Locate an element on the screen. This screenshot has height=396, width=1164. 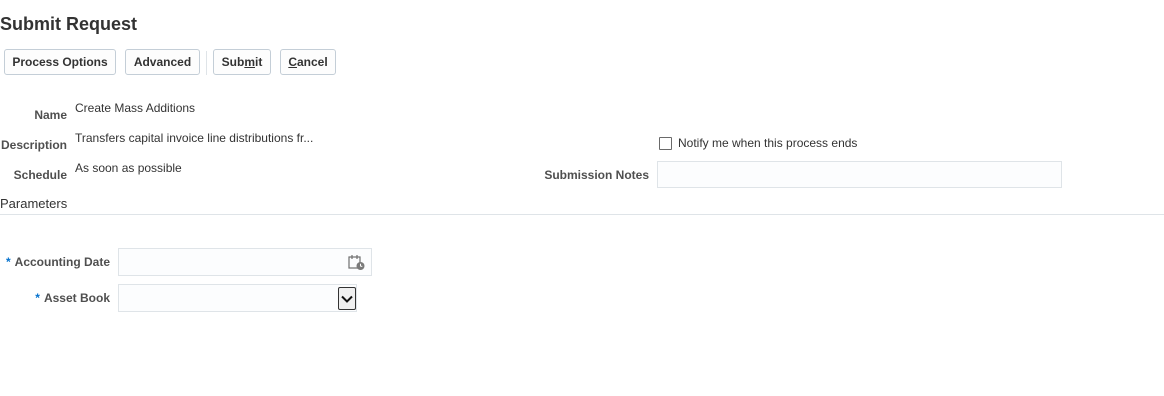
calendar-icon is located at coordinates (357, 262).